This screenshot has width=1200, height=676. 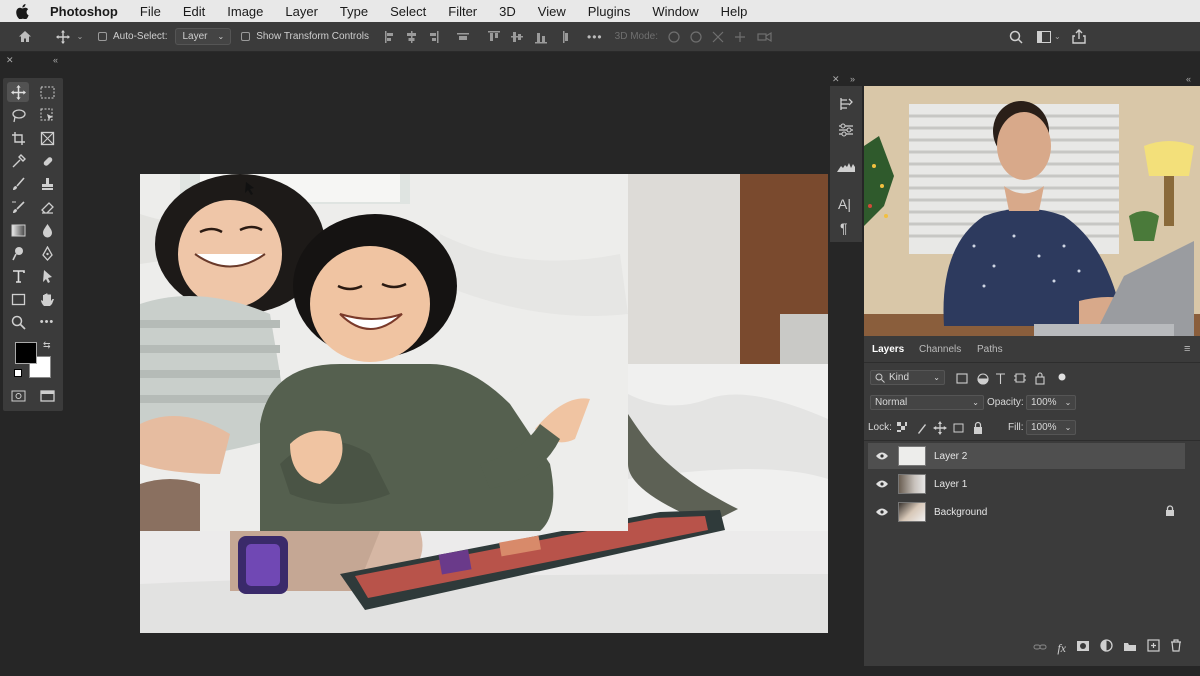 I want to click on menu-layer: Layer, so click(x=301, y=11).